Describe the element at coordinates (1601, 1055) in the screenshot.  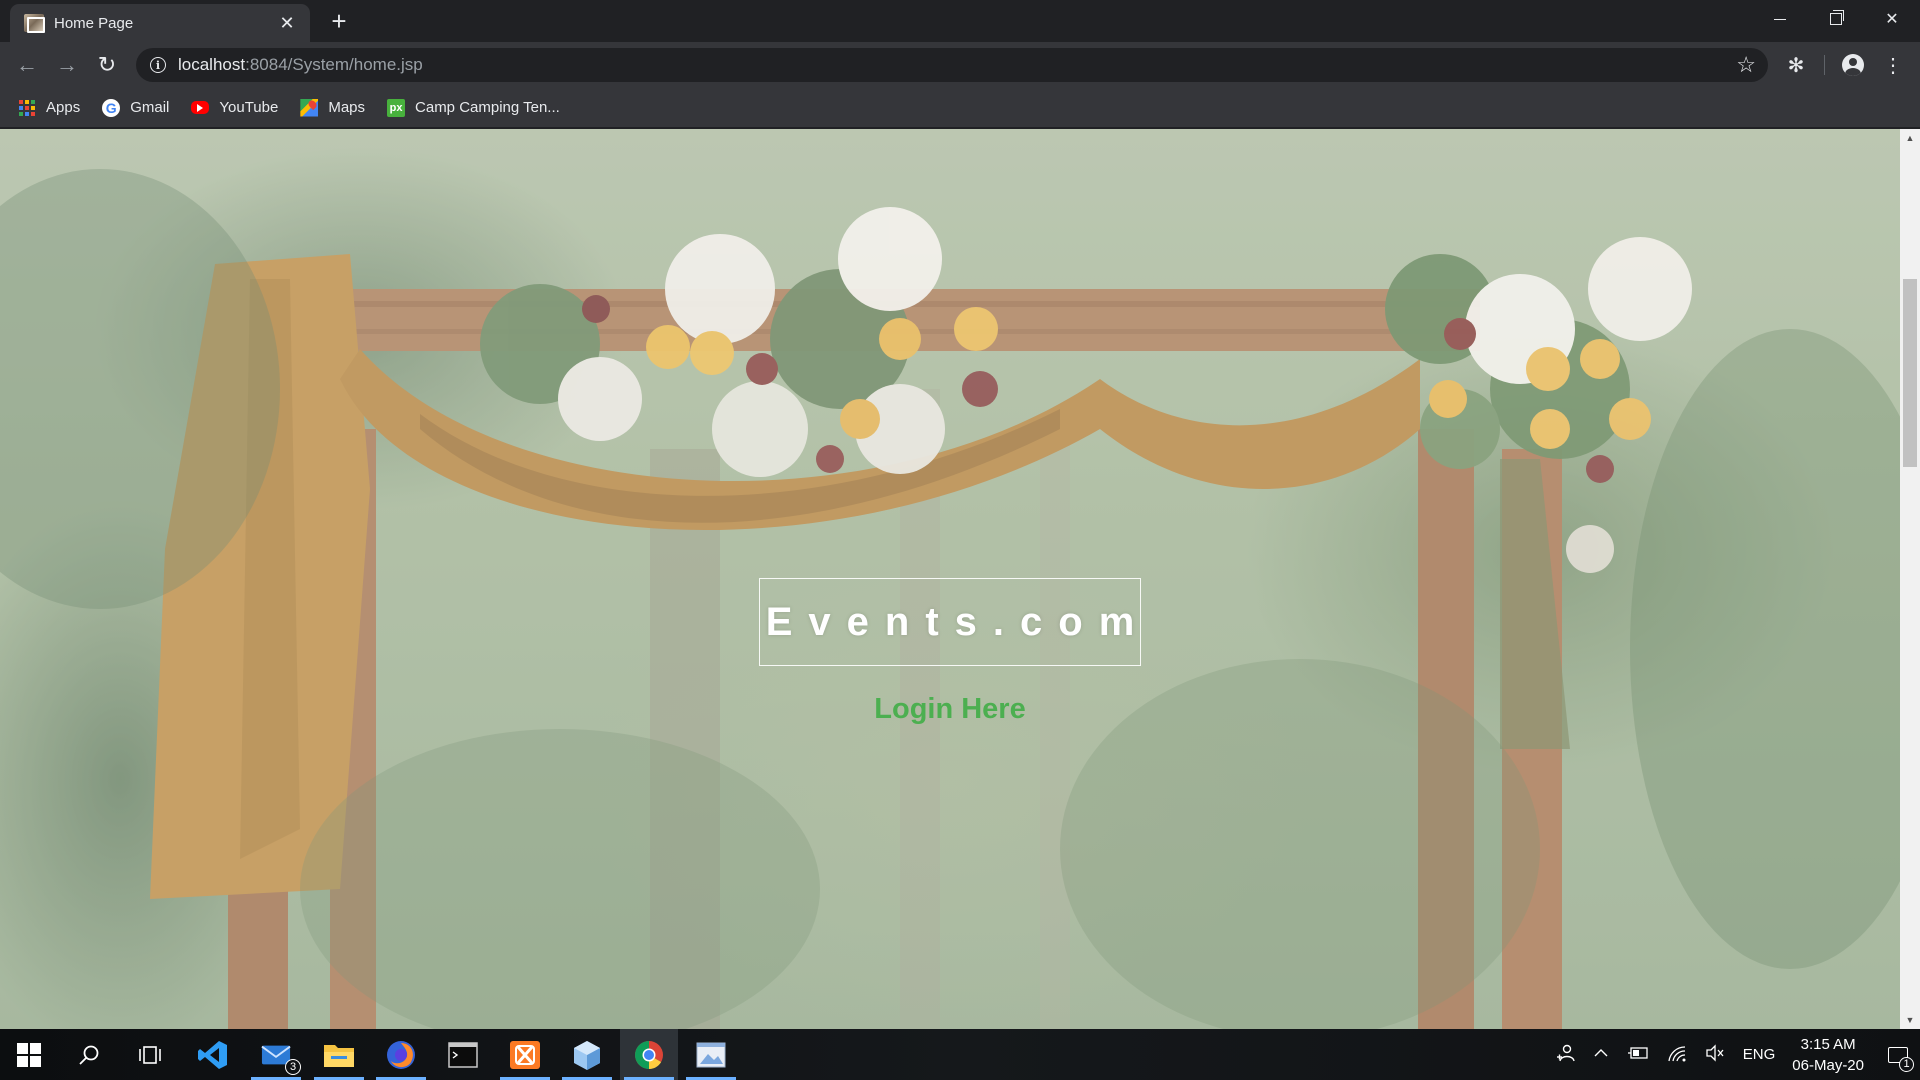
I see `chevron-up-icon` at that location.